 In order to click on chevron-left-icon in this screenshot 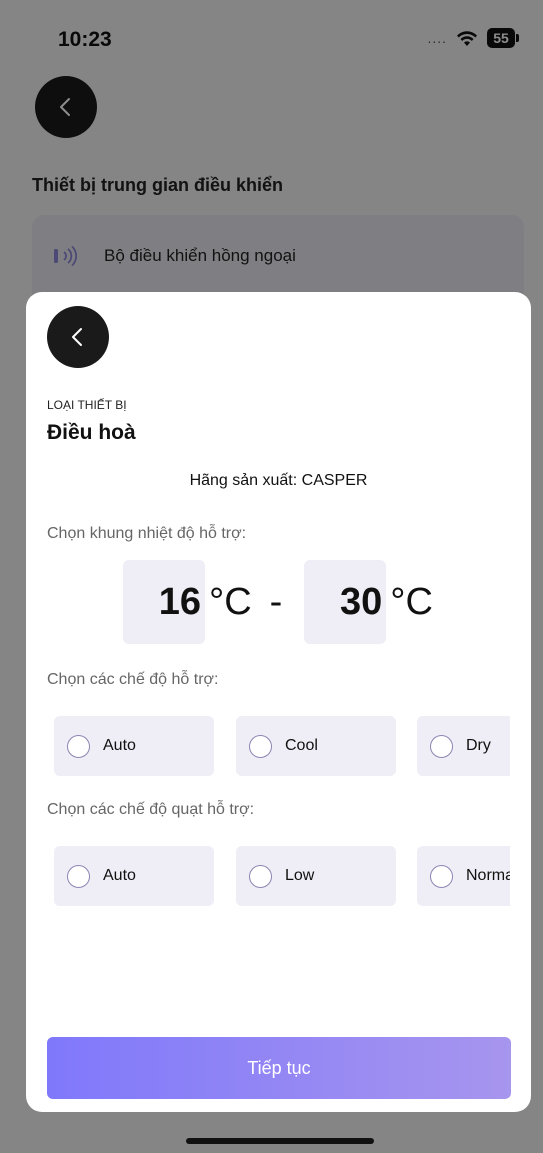, I will do `click(77, 337)`.